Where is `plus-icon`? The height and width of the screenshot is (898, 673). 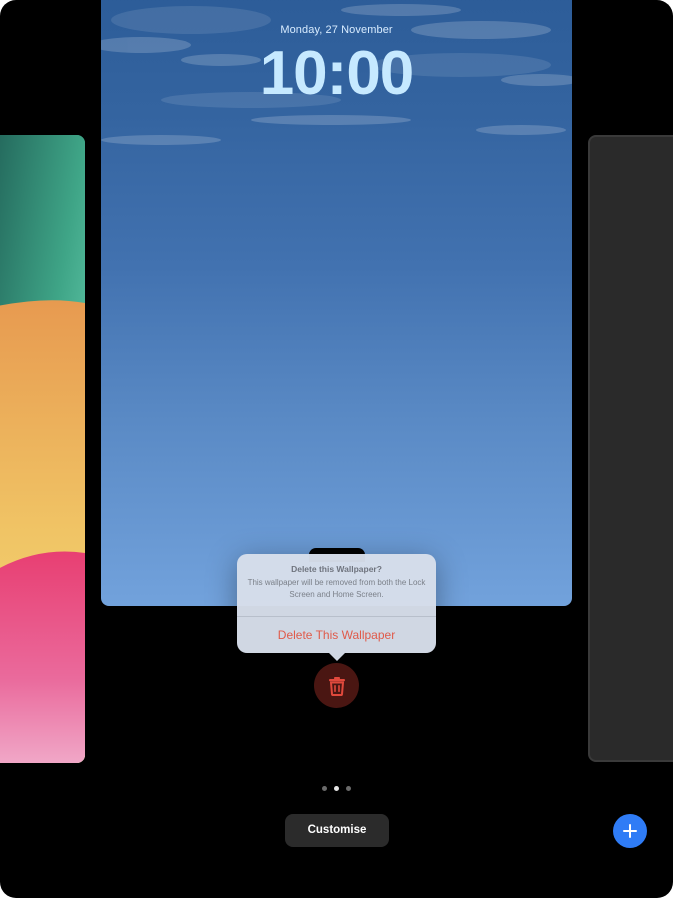 plus-icon is located at coordinates (630, 831).